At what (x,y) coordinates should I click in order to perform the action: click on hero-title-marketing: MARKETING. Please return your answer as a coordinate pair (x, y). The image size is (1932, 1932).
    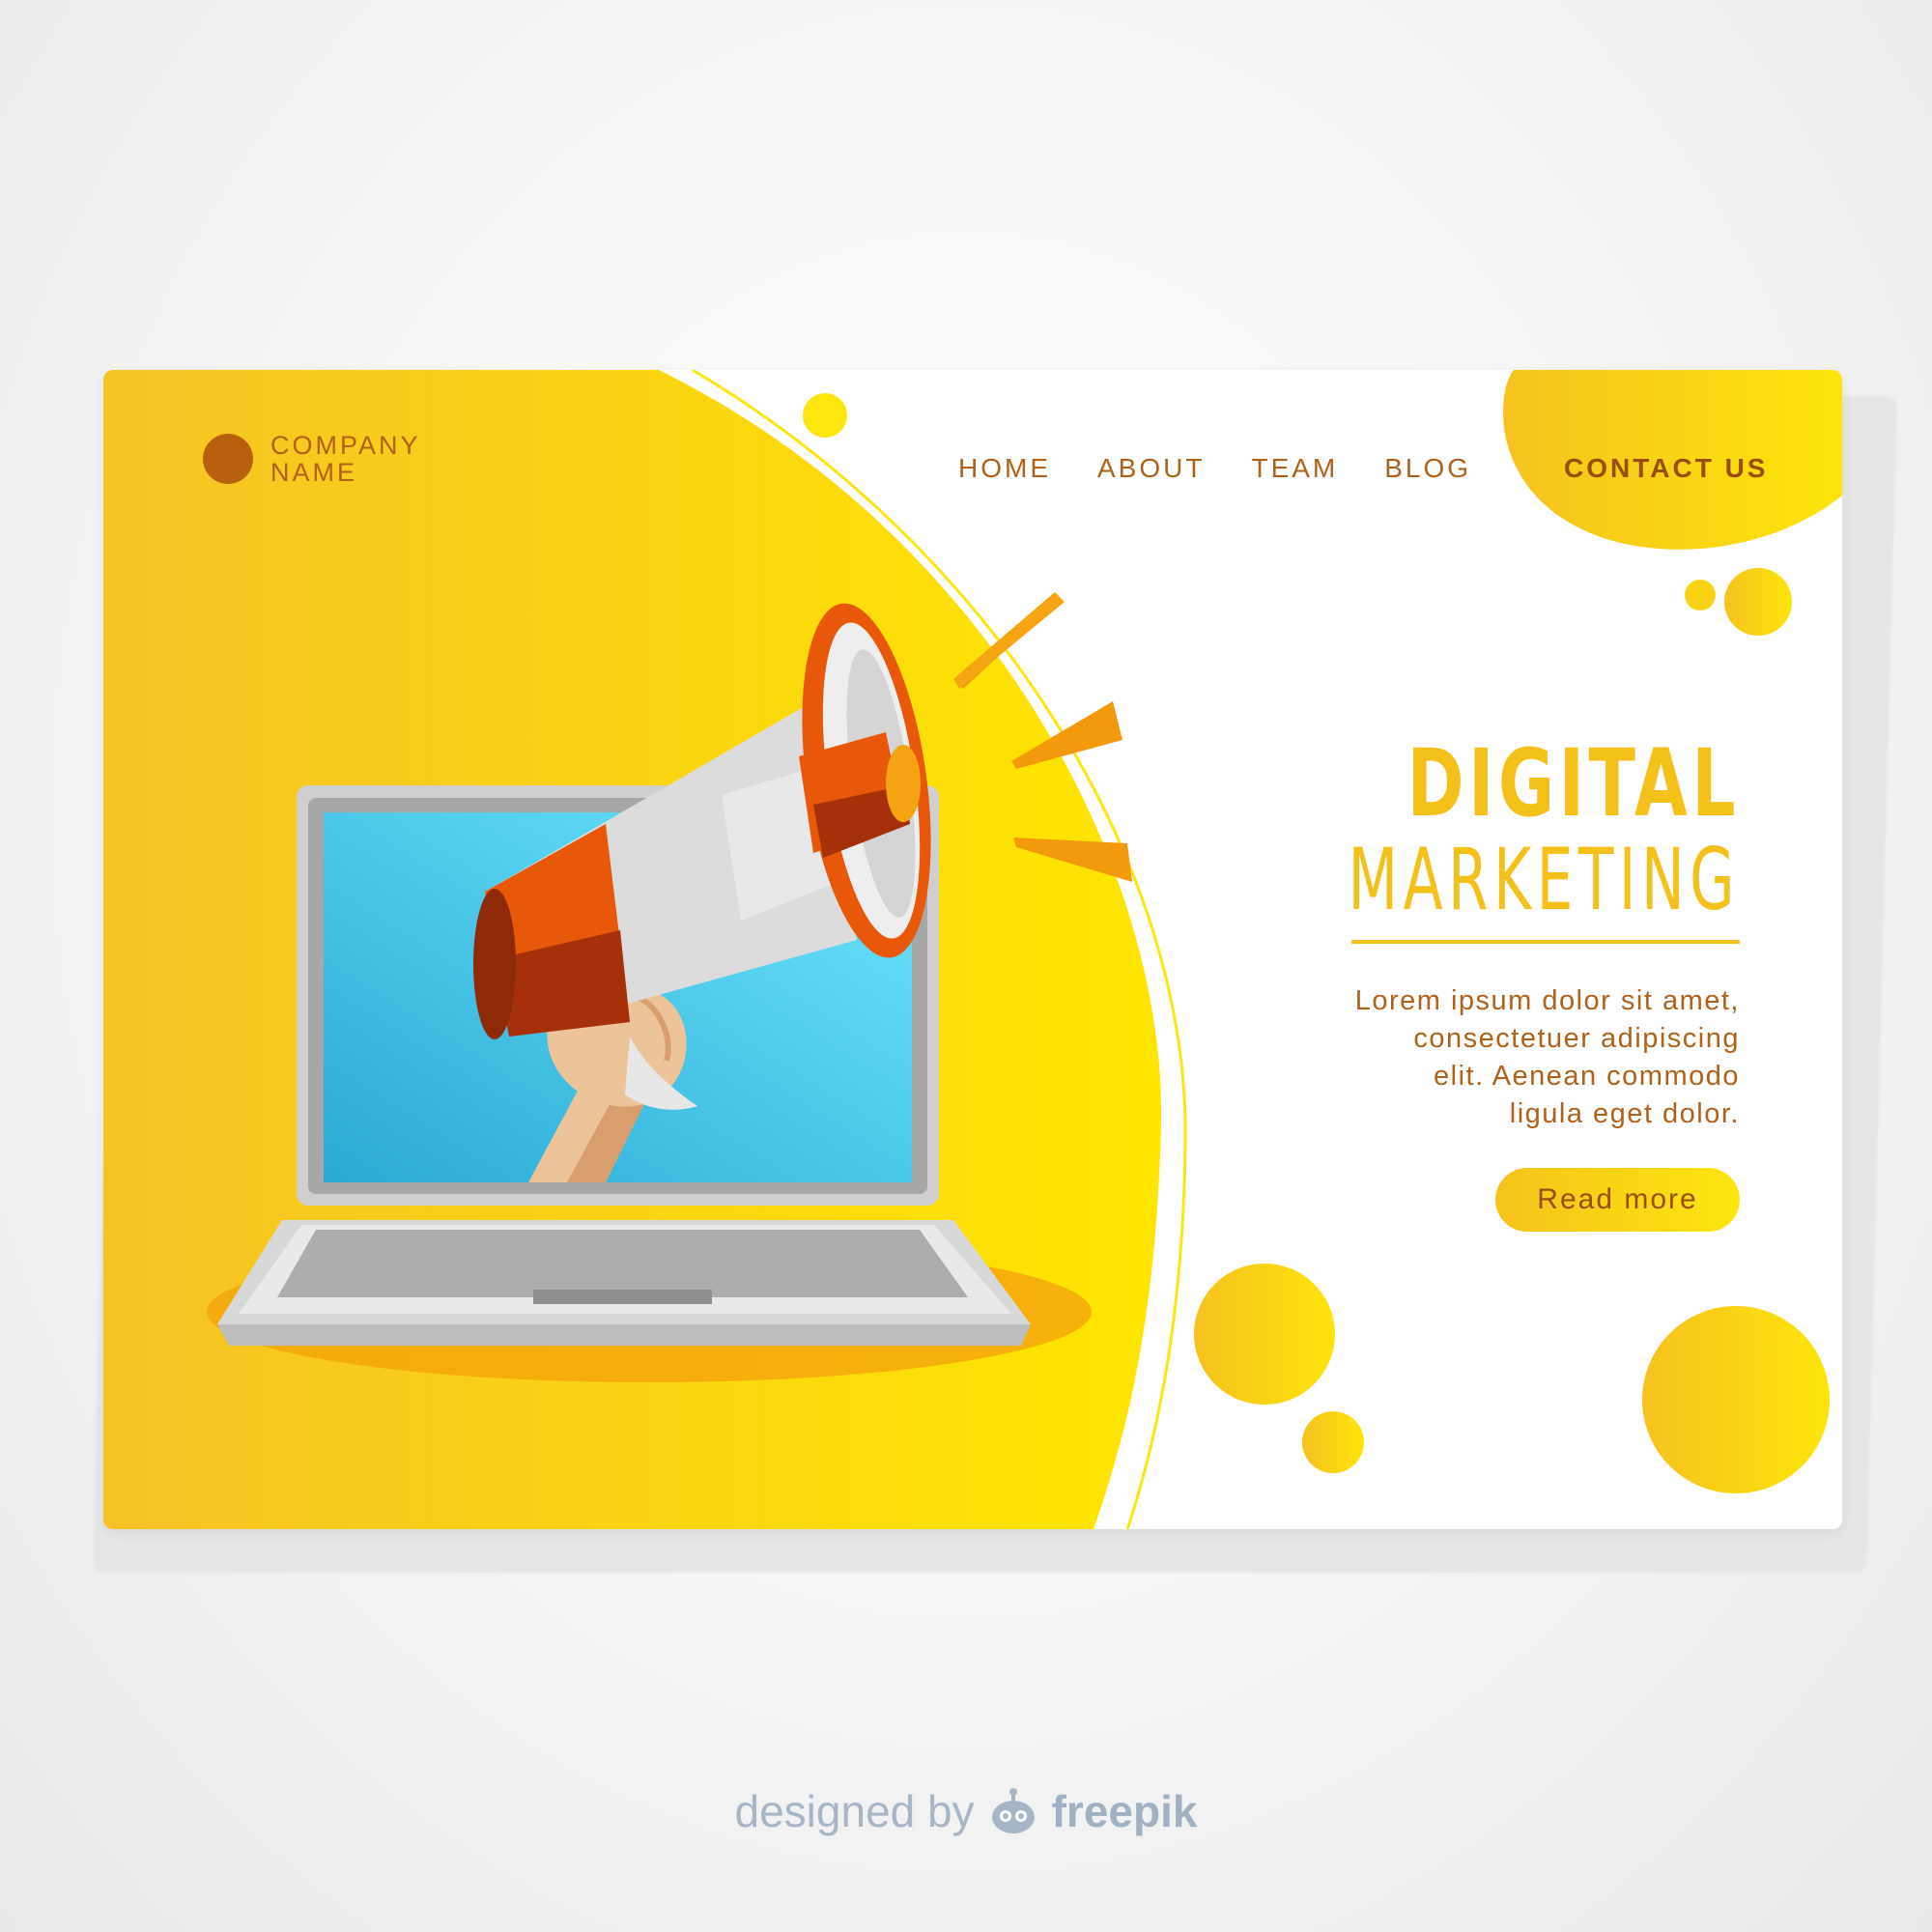
    Looking at the image, I should click on (1544, 879).